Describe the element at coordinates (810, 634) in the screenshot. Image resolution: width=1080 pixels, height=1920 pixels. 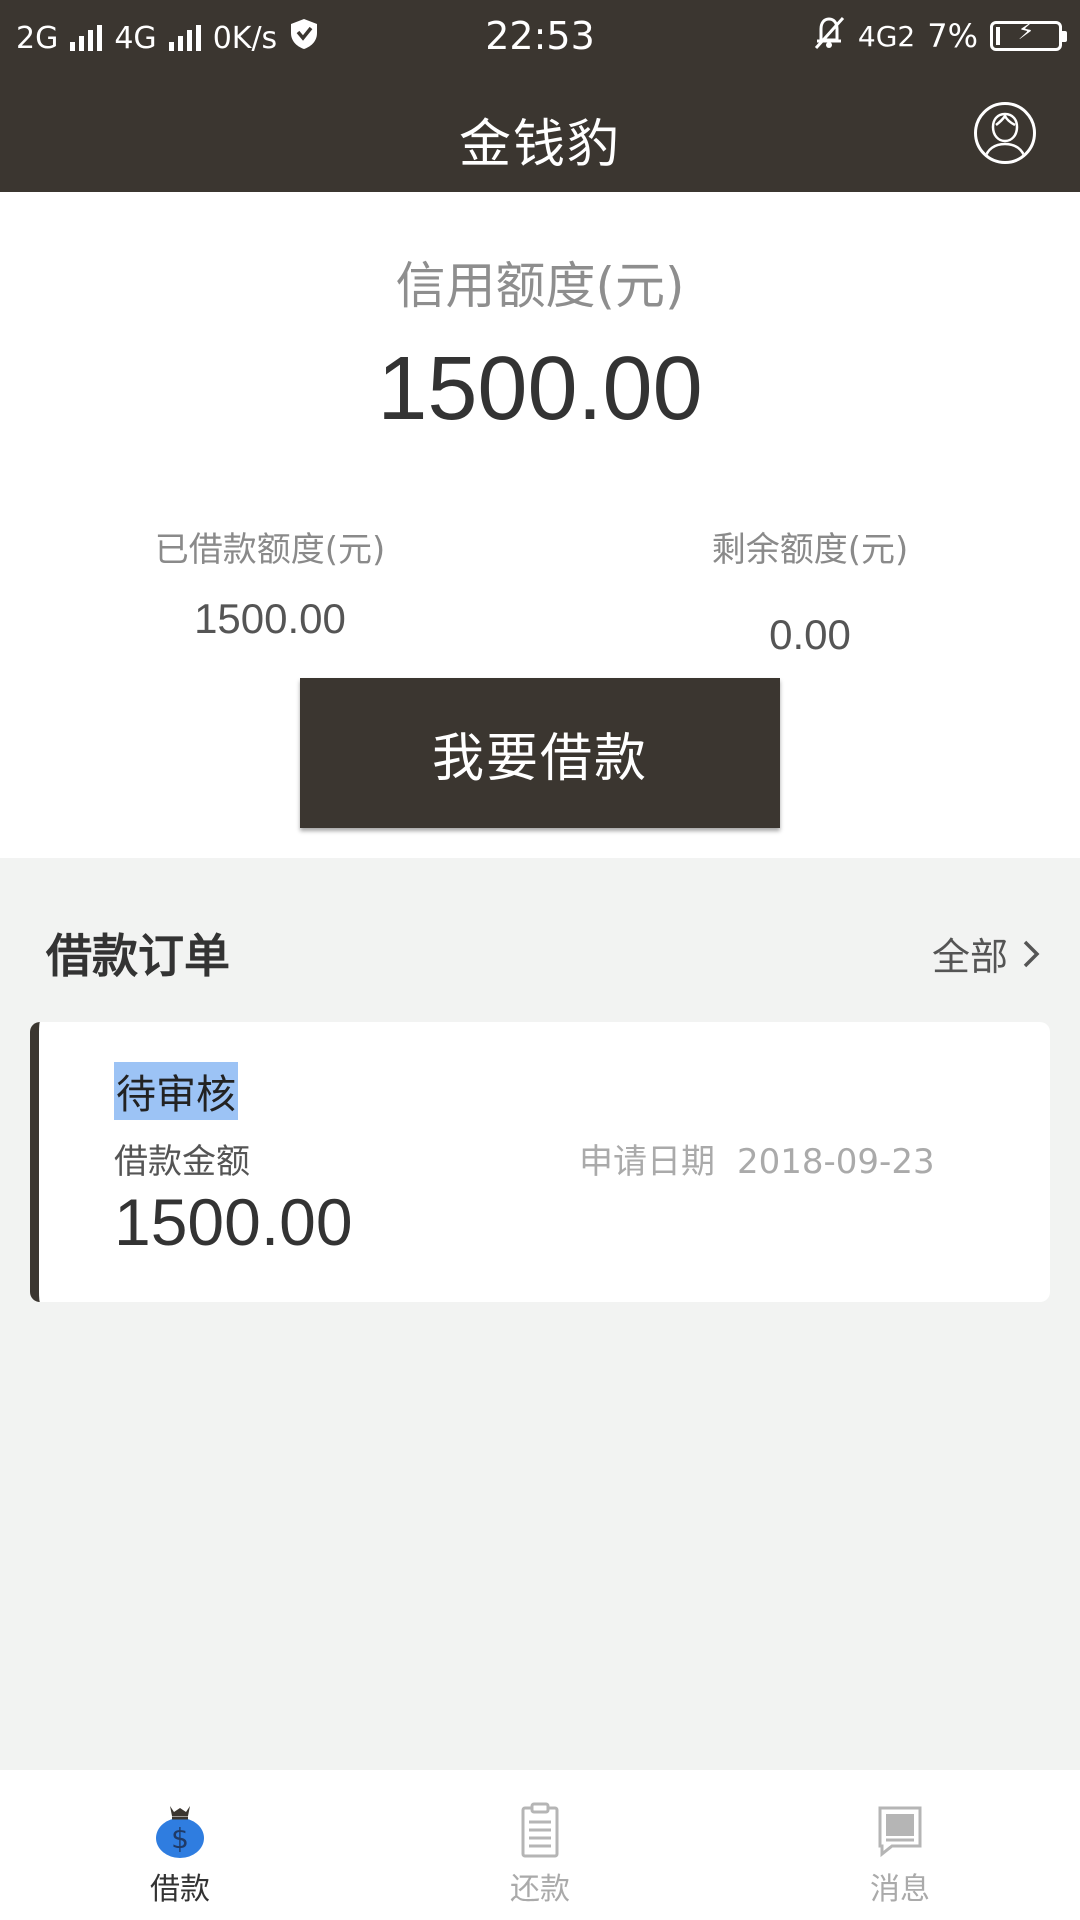
I see `remaining-value: 0.00` at that location.